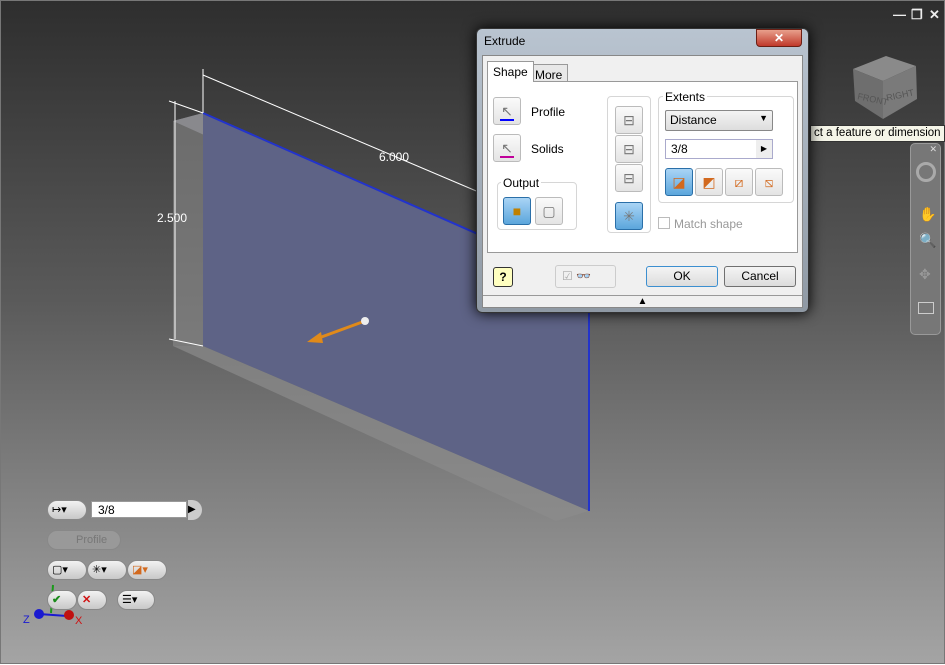 Image resolution: width=945 pixels, height=665 pixels. I want to click on pan-hand-icon: ✋, so click(927, 214).